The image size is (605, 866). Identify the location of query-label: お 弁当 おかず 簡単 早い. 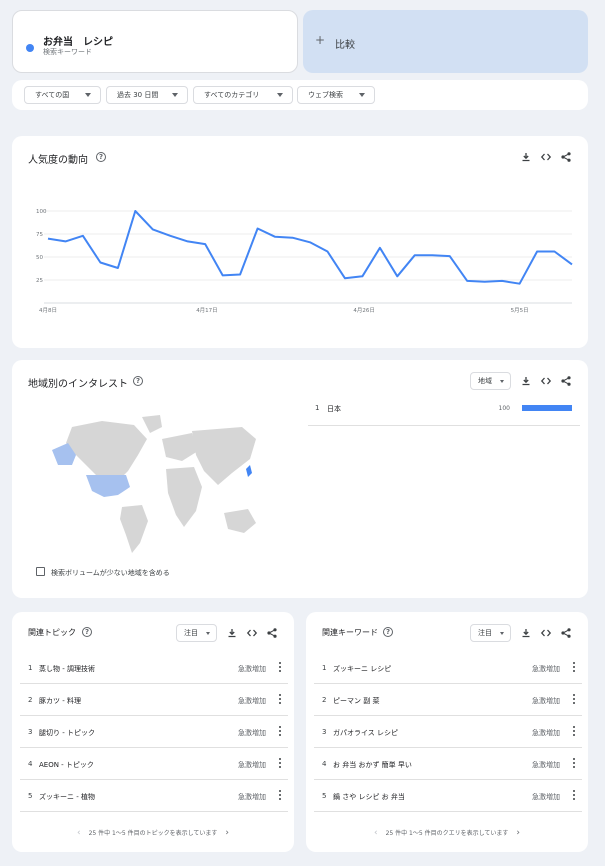
(372, 765).